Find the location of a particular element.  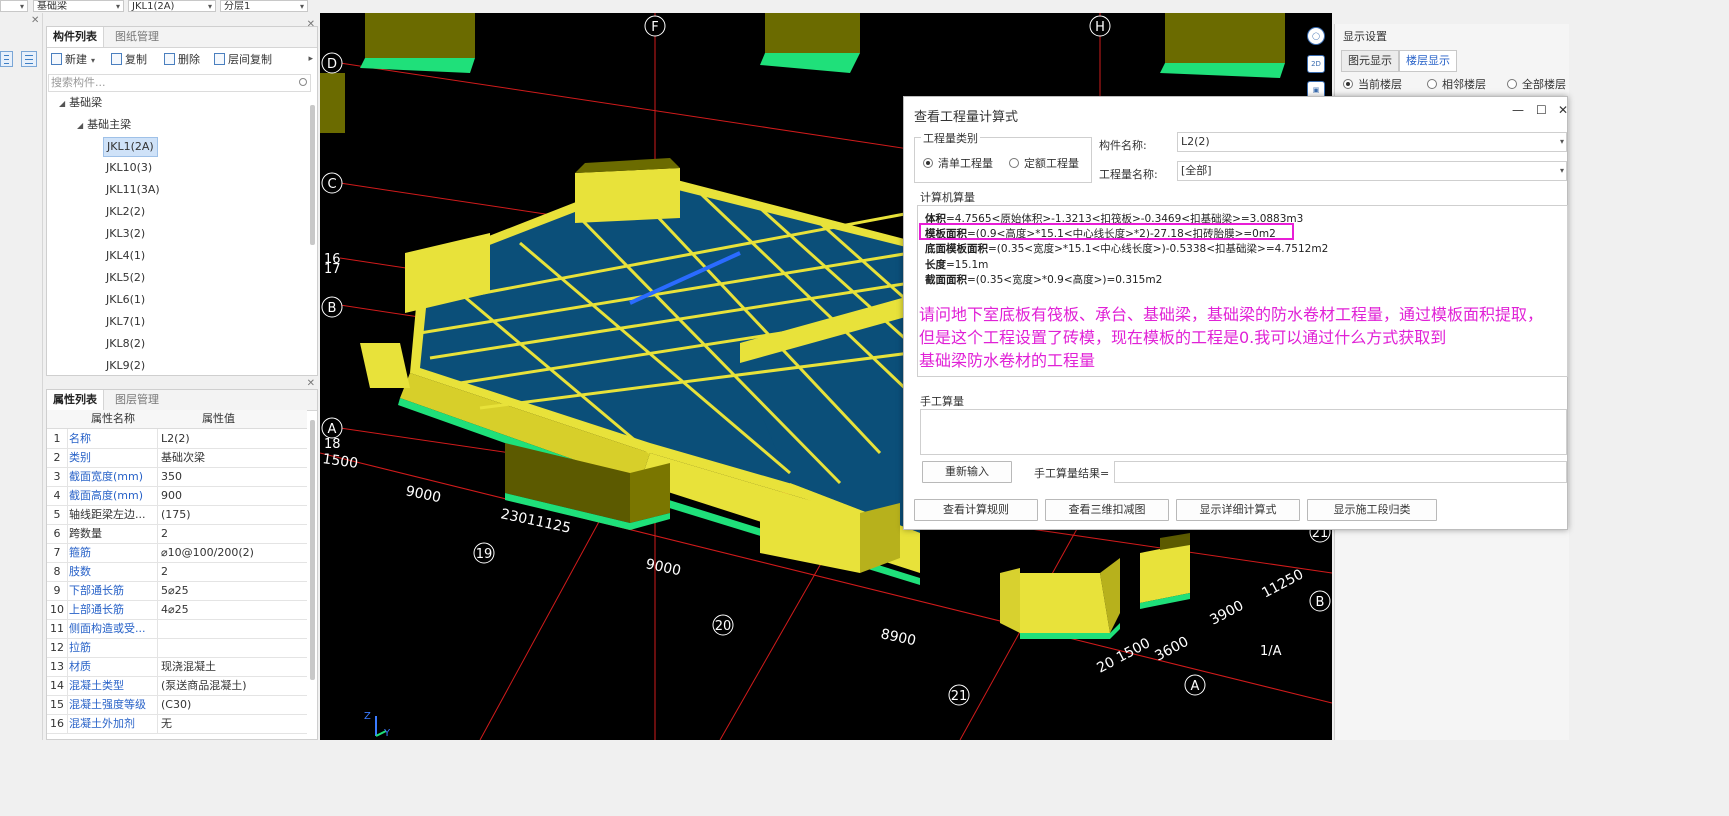

table-row: 10 上部通长筋 4⌀25 is located at coordinates (177, 610).